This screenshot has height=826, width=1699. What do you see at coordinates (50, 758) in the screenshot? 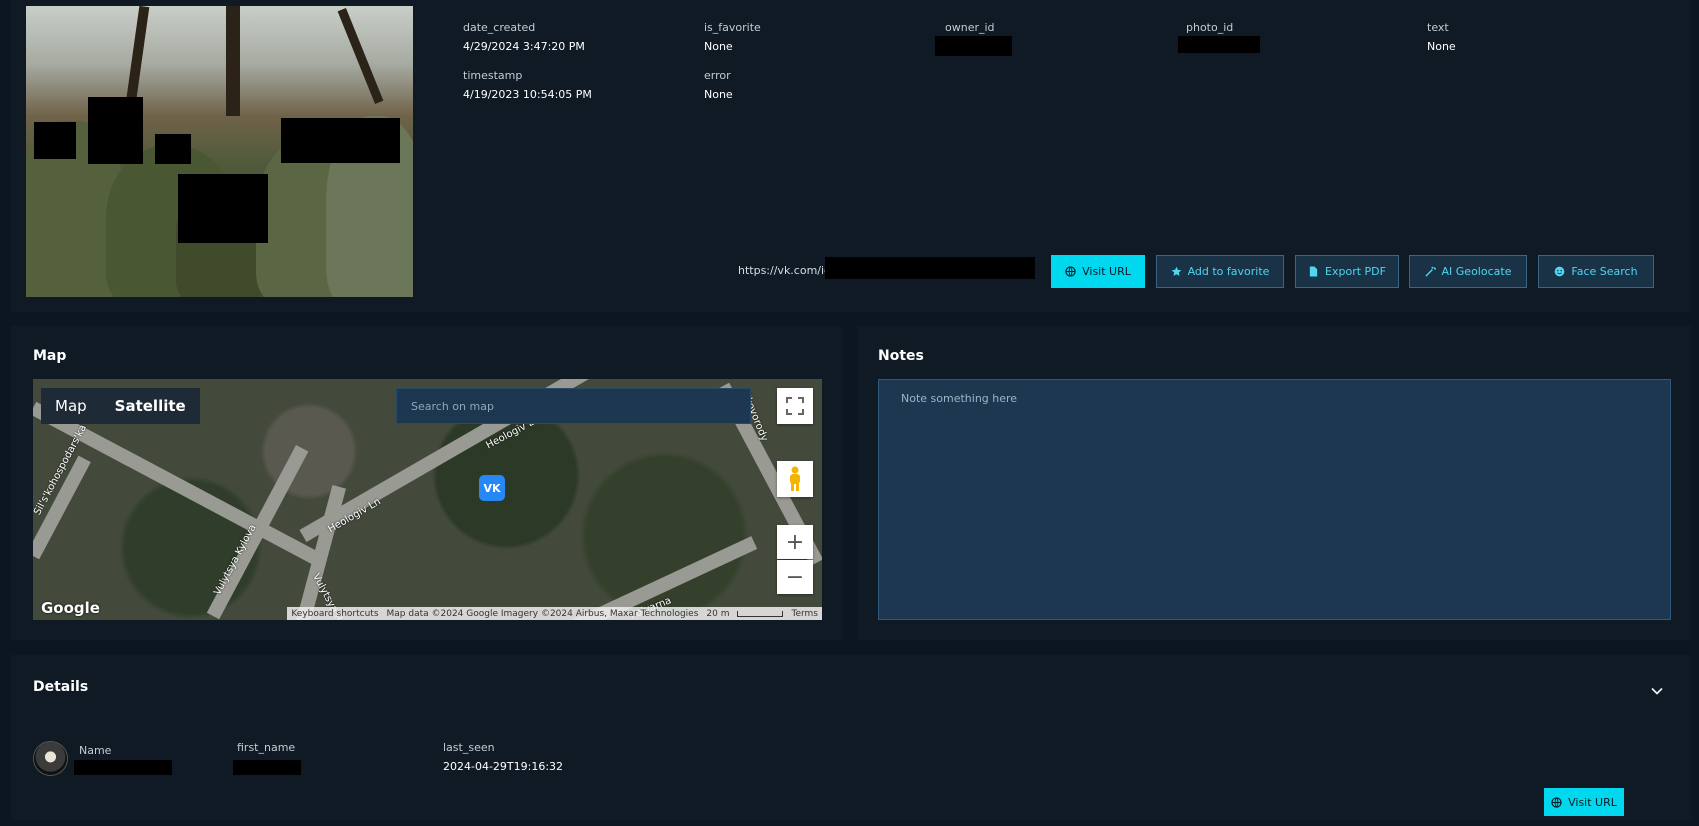
I see `avatar` at bounding box center [50, 758].